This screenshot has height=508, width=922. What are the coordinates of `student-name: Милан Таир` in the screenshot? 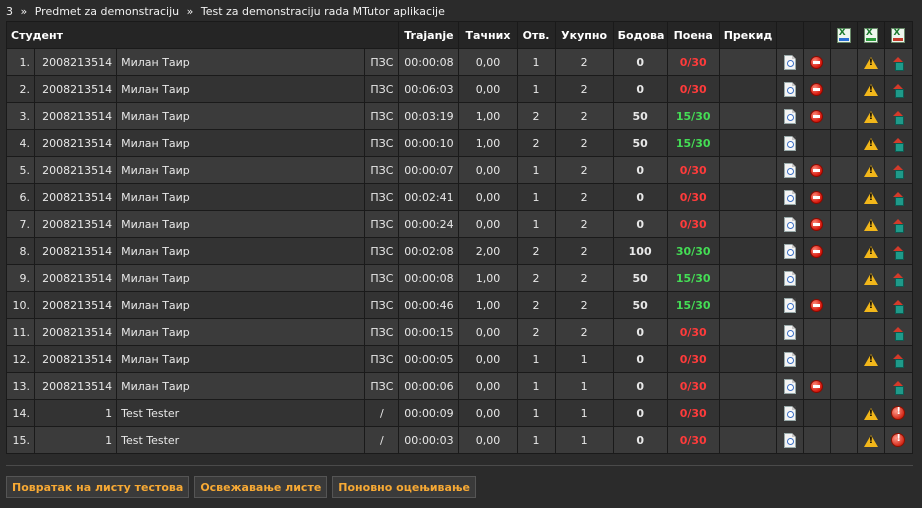 It's located at (241, 62).